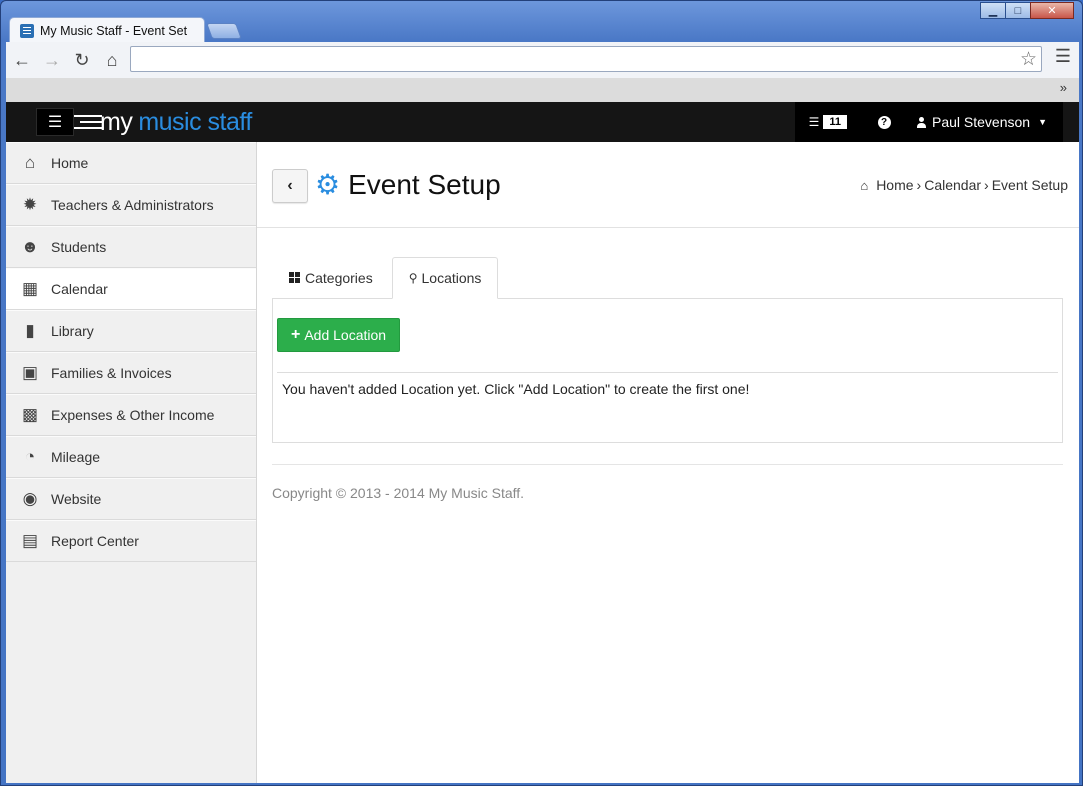 Image resolution: width=1083 pixels, height=786 pixels. I want to click on rss-feed-button: ☰ 11, so click(829, 122).